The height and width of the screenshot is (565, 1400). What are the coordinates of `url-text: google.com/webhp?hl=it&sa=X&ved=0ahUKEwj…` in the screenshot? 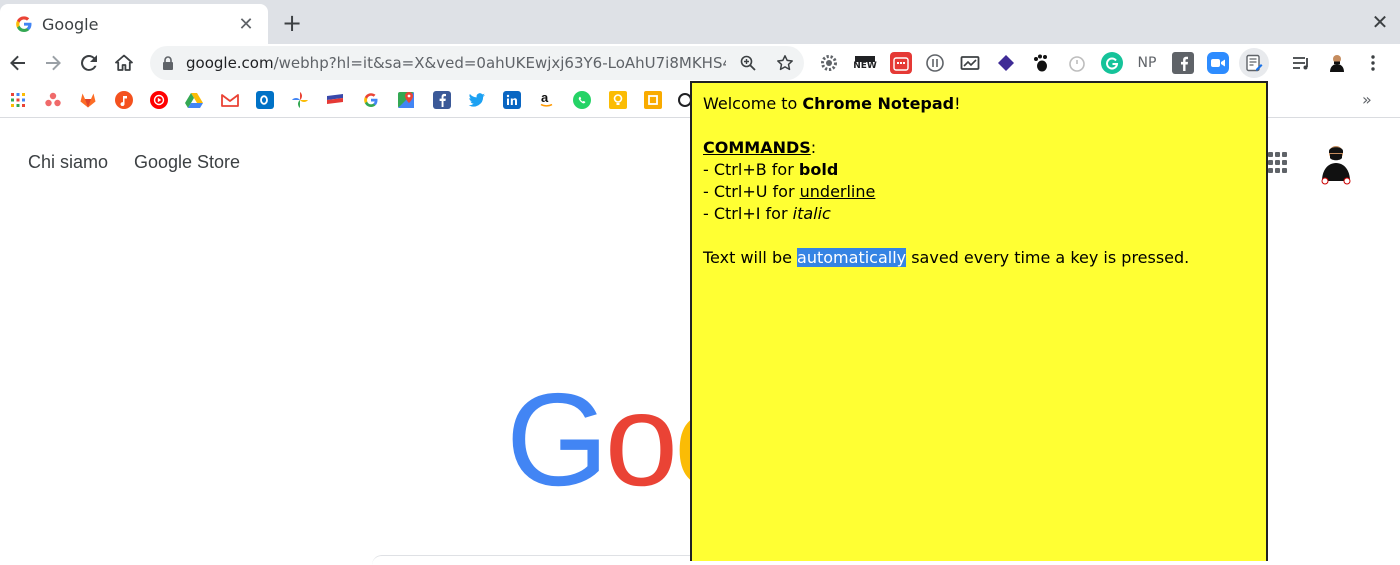 It's located at (456, 63).